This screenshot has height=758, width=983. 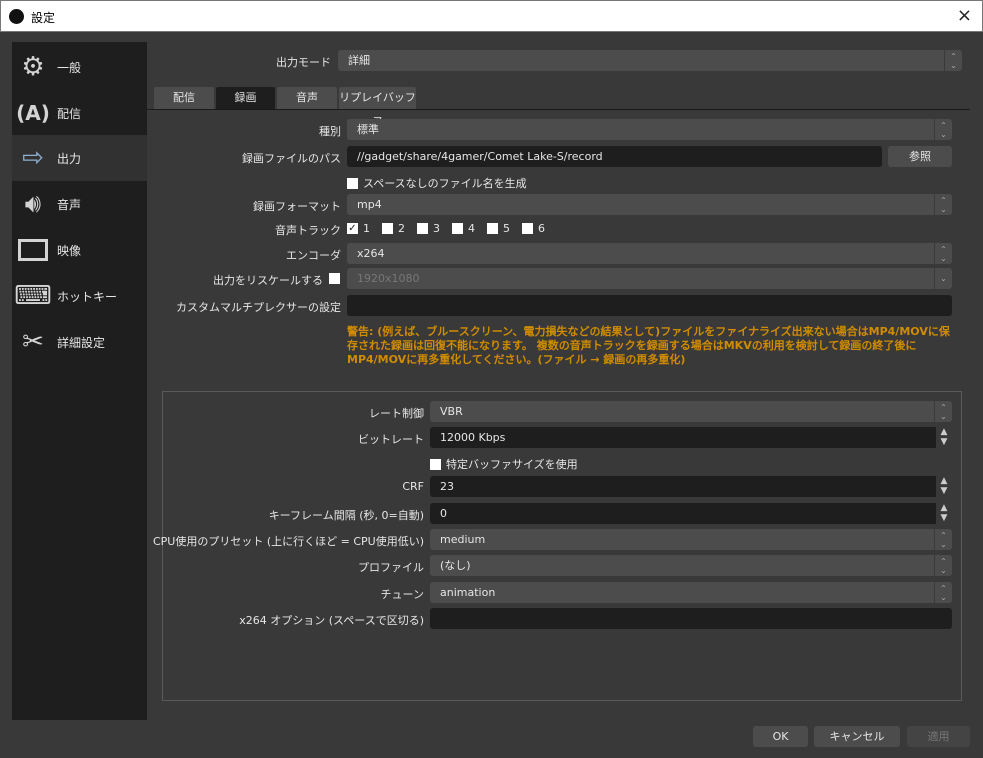 I want to click on track-label: 6, so click(x=541, y=228).